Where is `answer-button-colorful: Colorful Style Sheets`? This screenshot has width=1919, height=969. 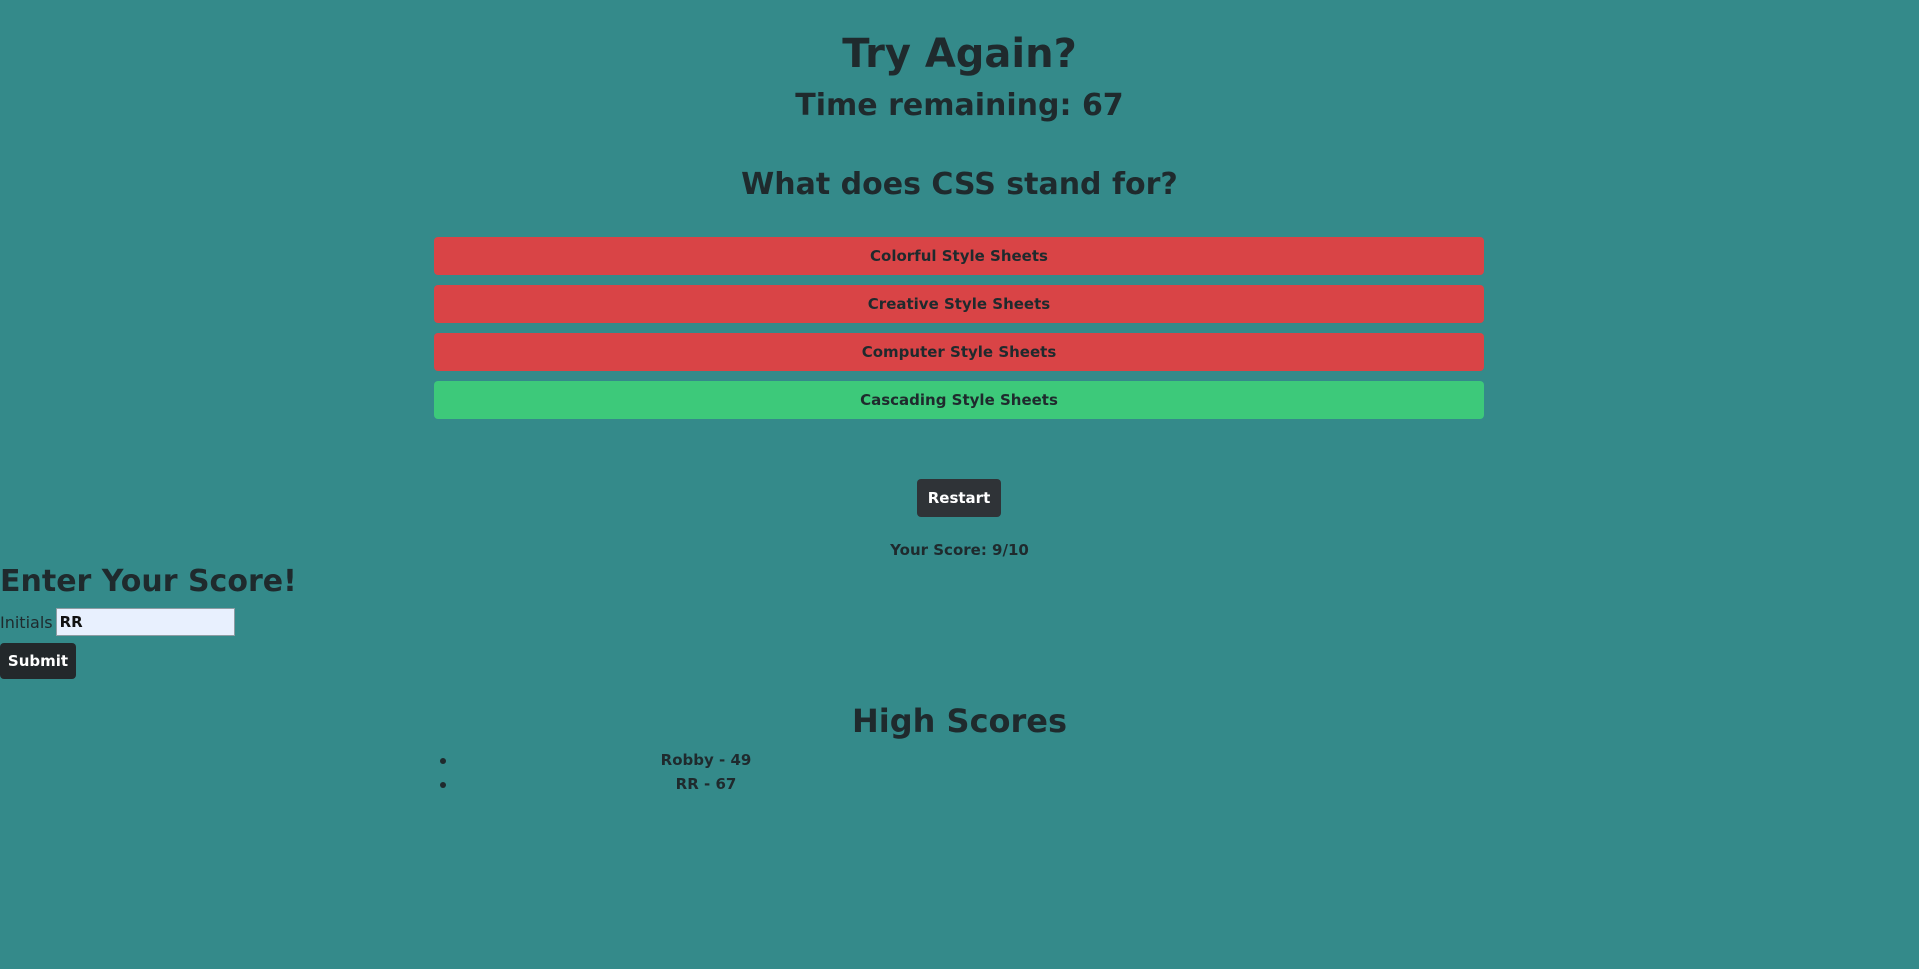 answer-button-colorful: Colorful Style Sheets is located at coordinates (959, 256).